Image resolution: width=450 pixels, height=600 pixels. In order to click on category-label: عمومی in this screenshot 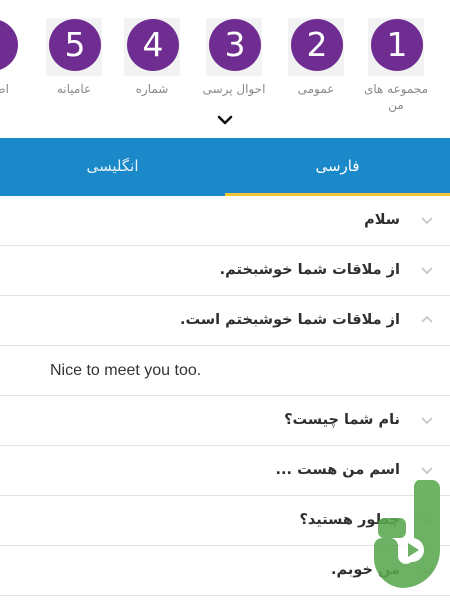, I will do `click(316, 89)`.